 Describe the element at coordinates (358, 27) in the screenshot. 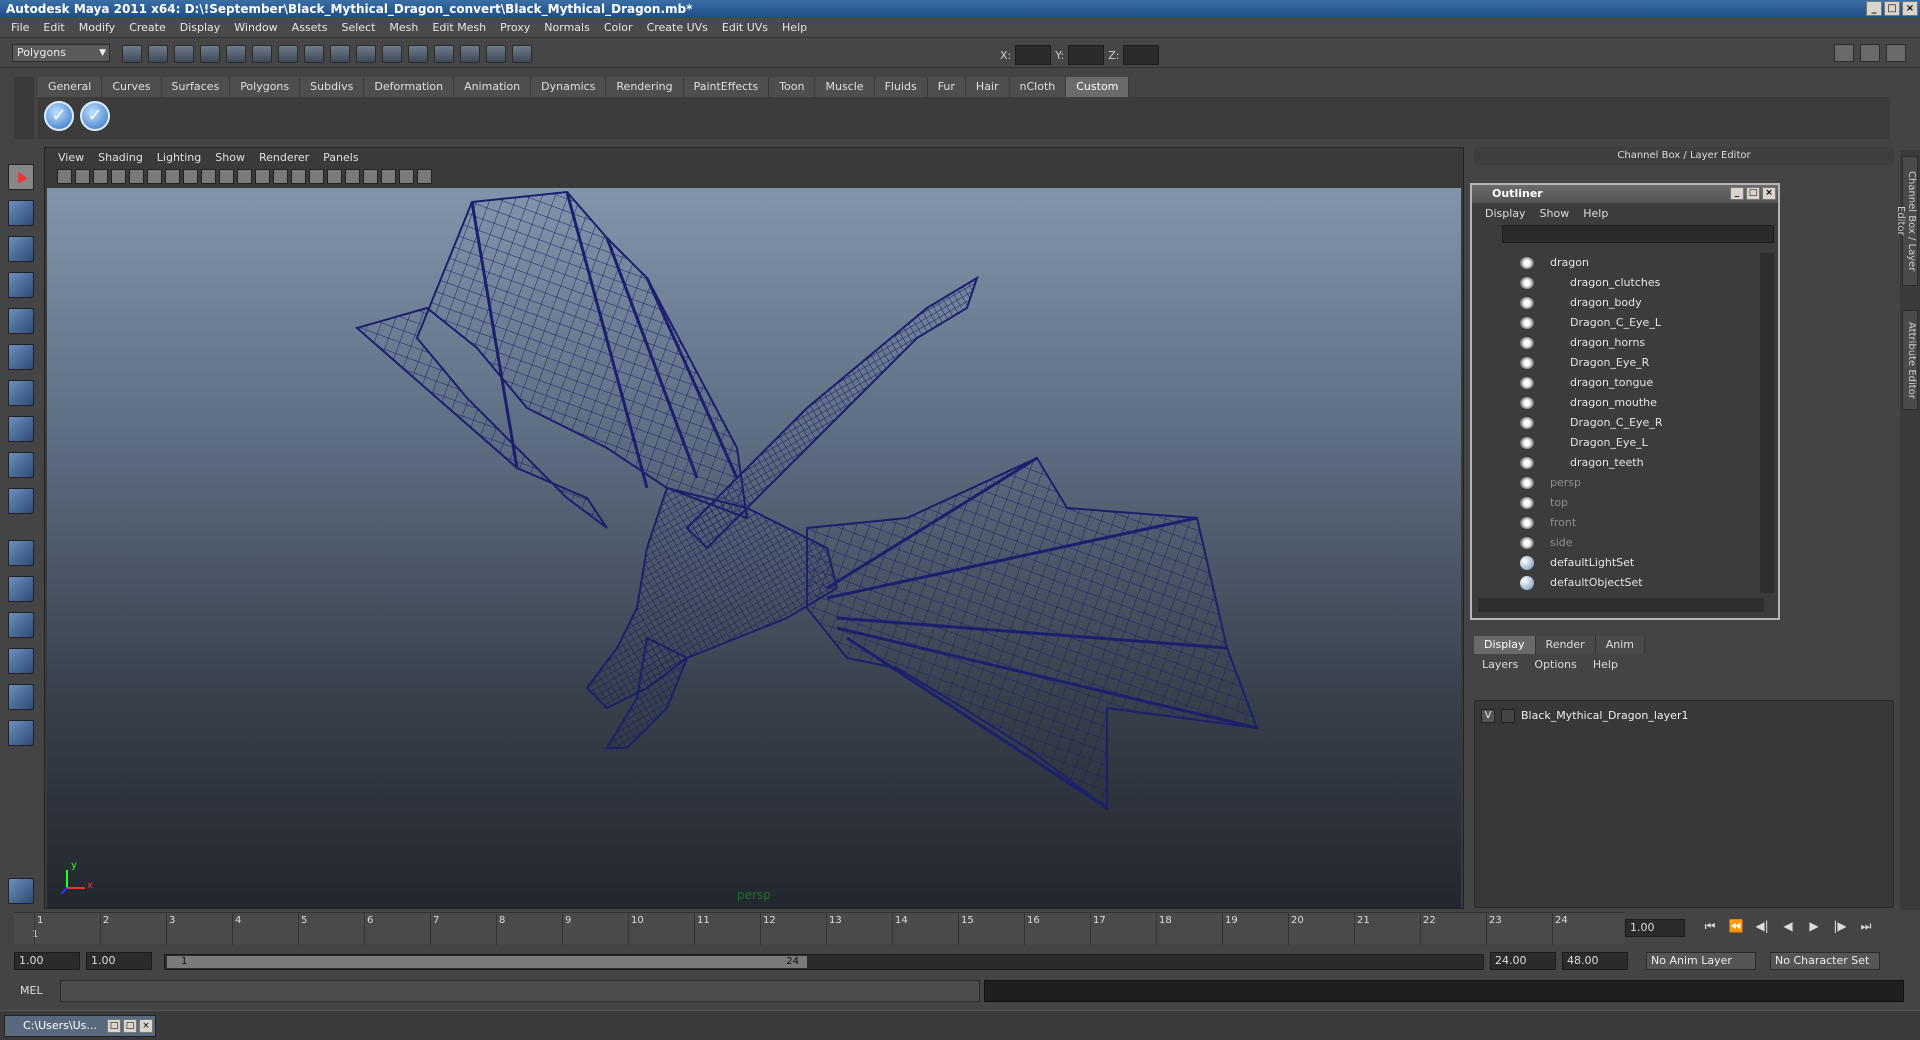

I see `menu-select: Select` at that location.